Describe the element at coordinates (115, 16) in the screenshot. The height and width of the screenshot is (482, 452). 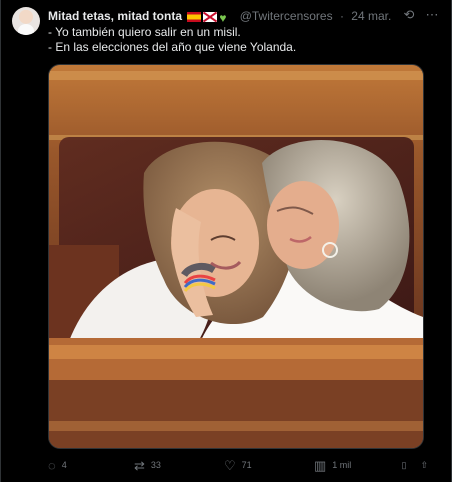
I see `display-name: Mitad tetas, mitad tonta` at that location.